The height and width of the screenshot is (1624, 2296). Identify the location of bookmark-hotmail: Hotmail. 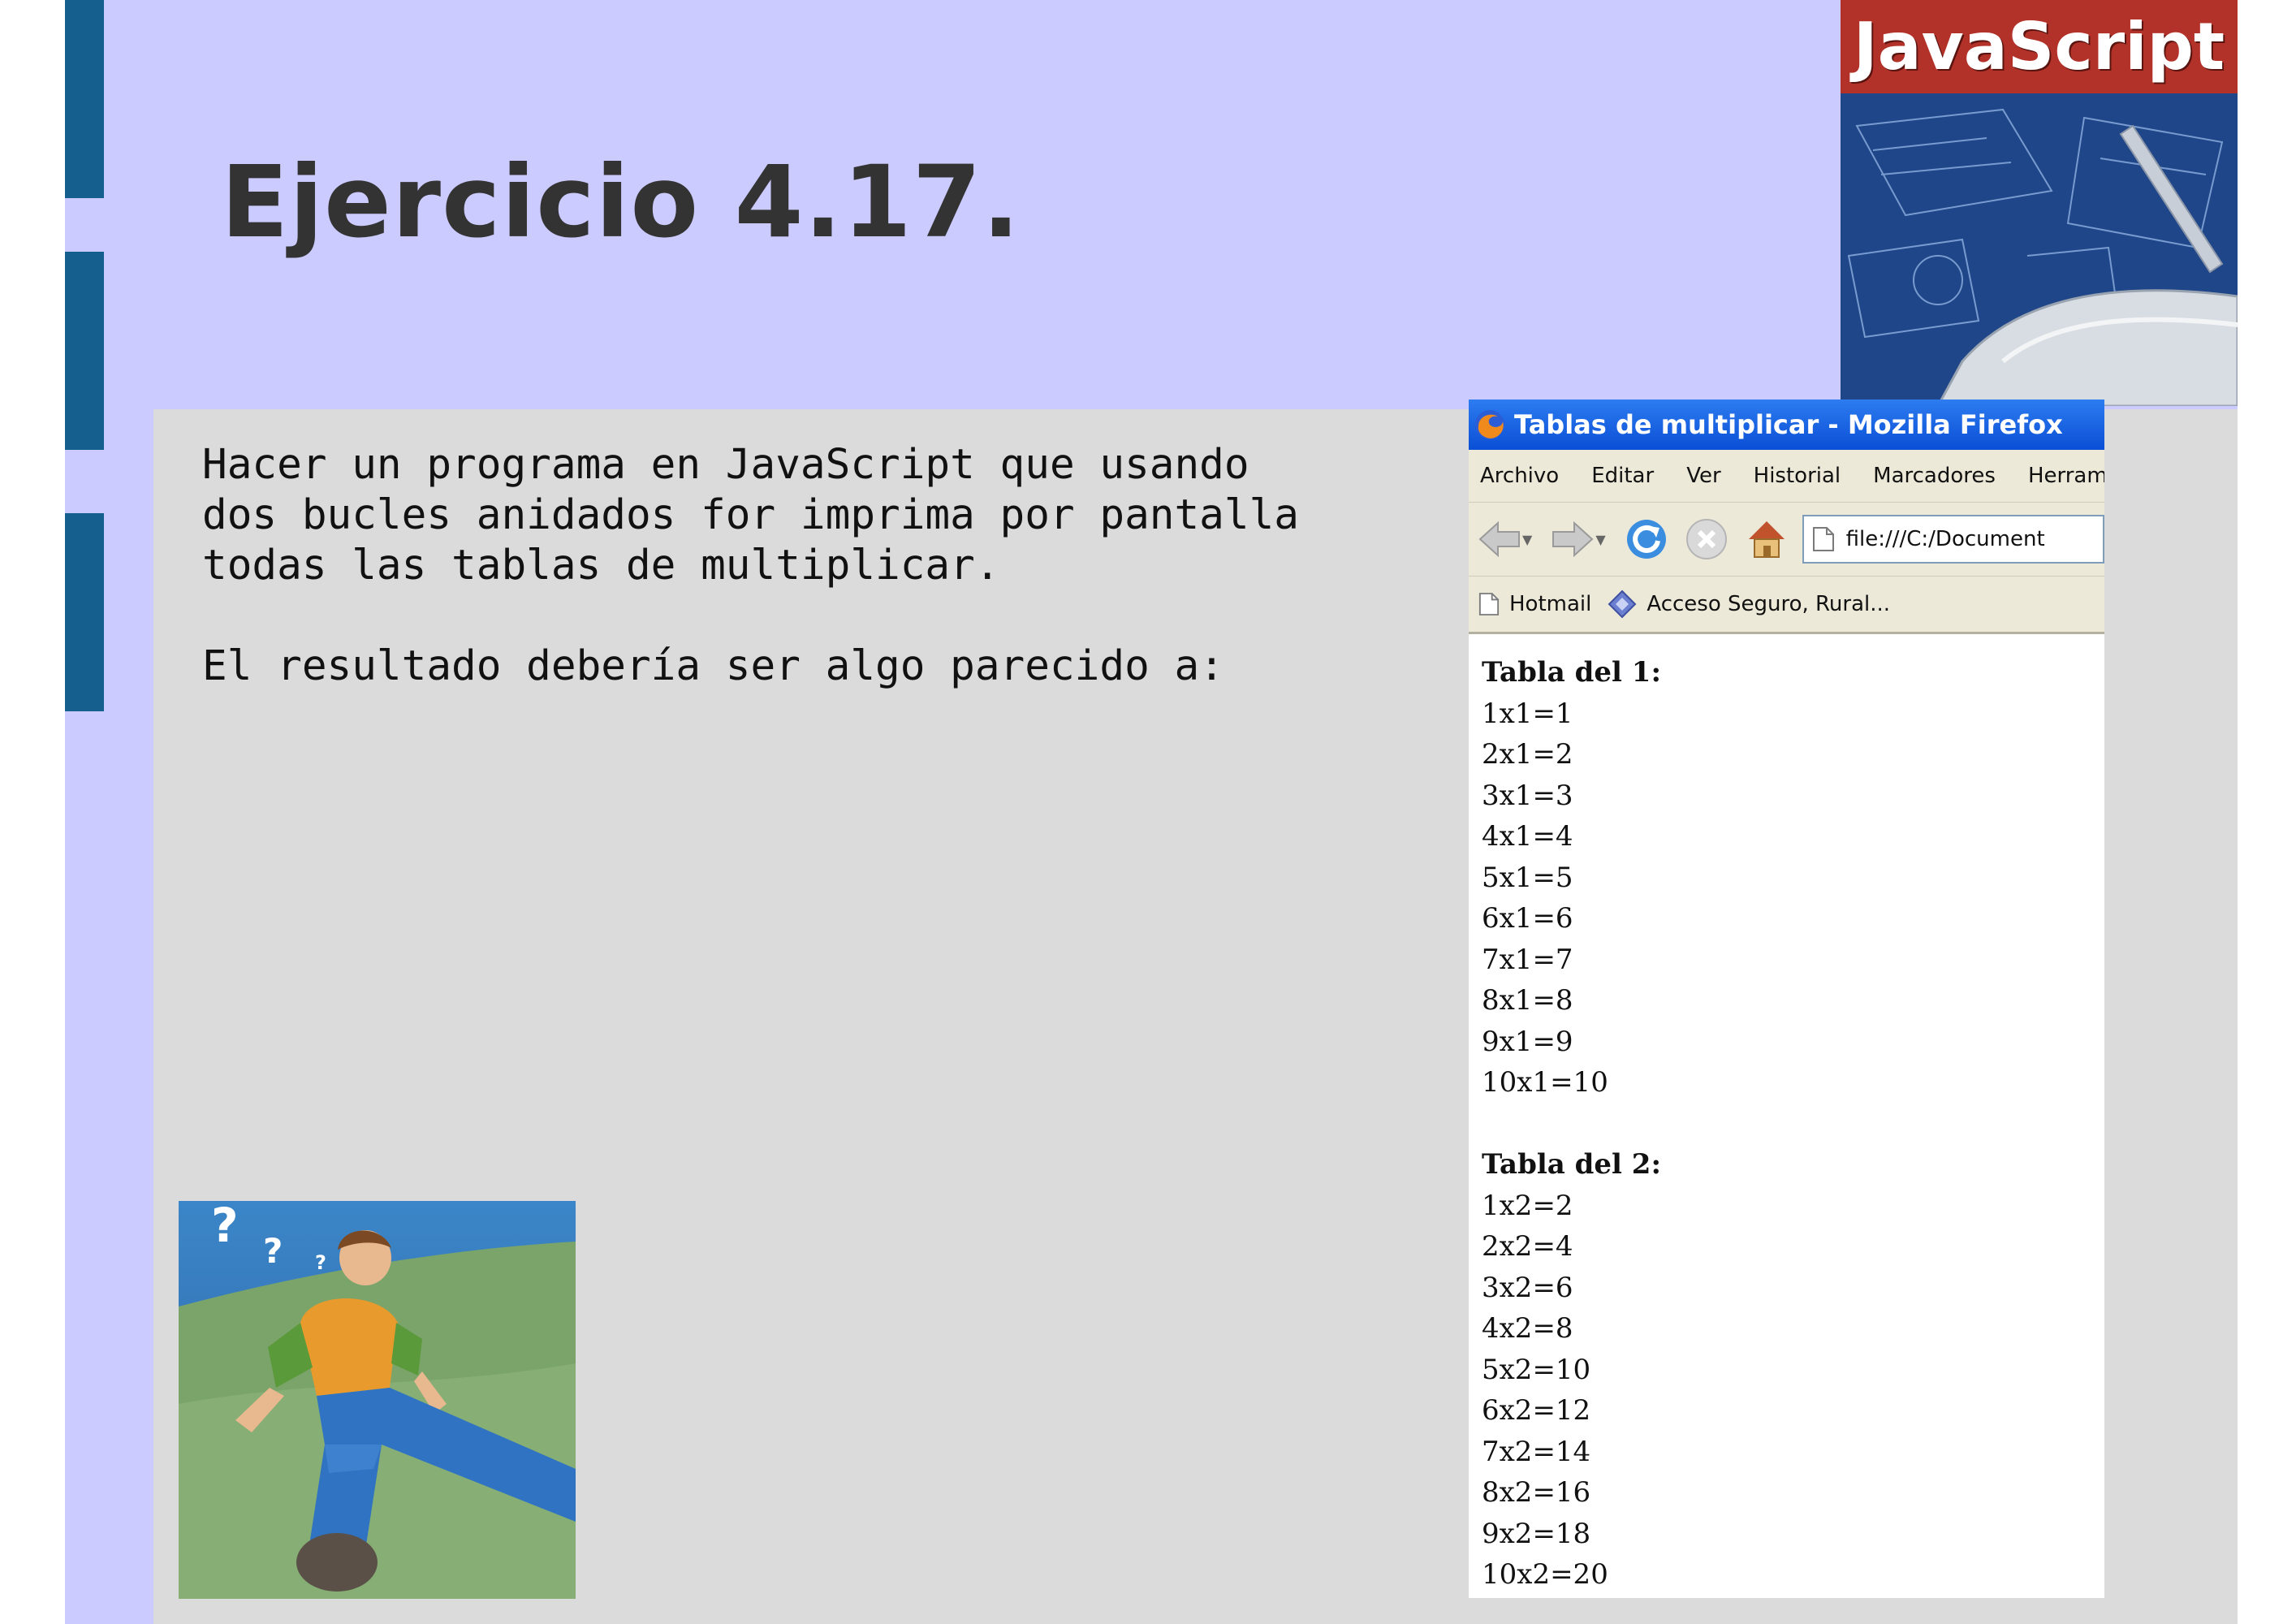
(1534, 604).